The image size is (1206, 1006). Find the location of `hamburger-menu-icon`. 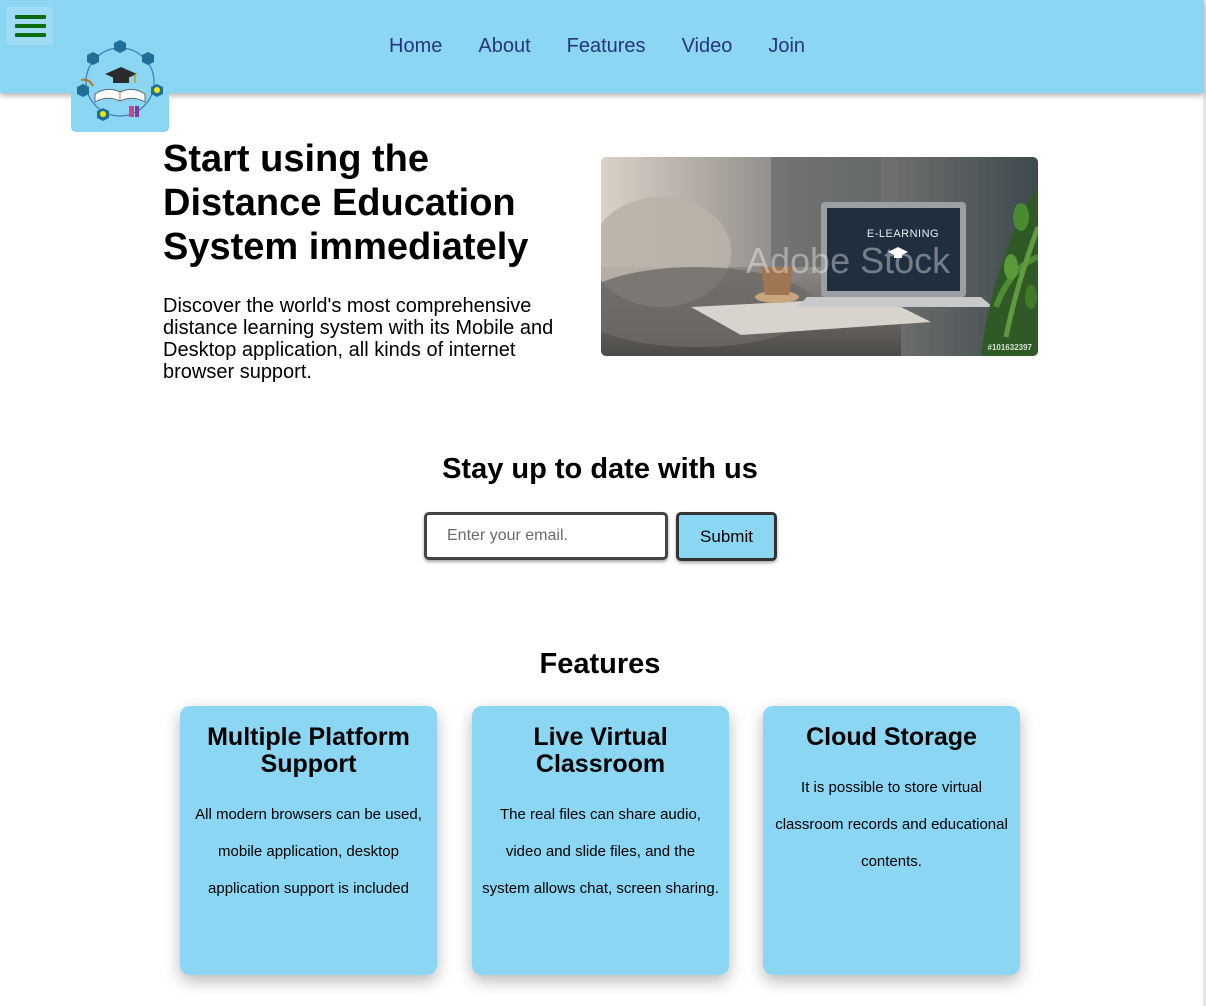

hamburger-menu-icon is located at coordinates (30, 26).